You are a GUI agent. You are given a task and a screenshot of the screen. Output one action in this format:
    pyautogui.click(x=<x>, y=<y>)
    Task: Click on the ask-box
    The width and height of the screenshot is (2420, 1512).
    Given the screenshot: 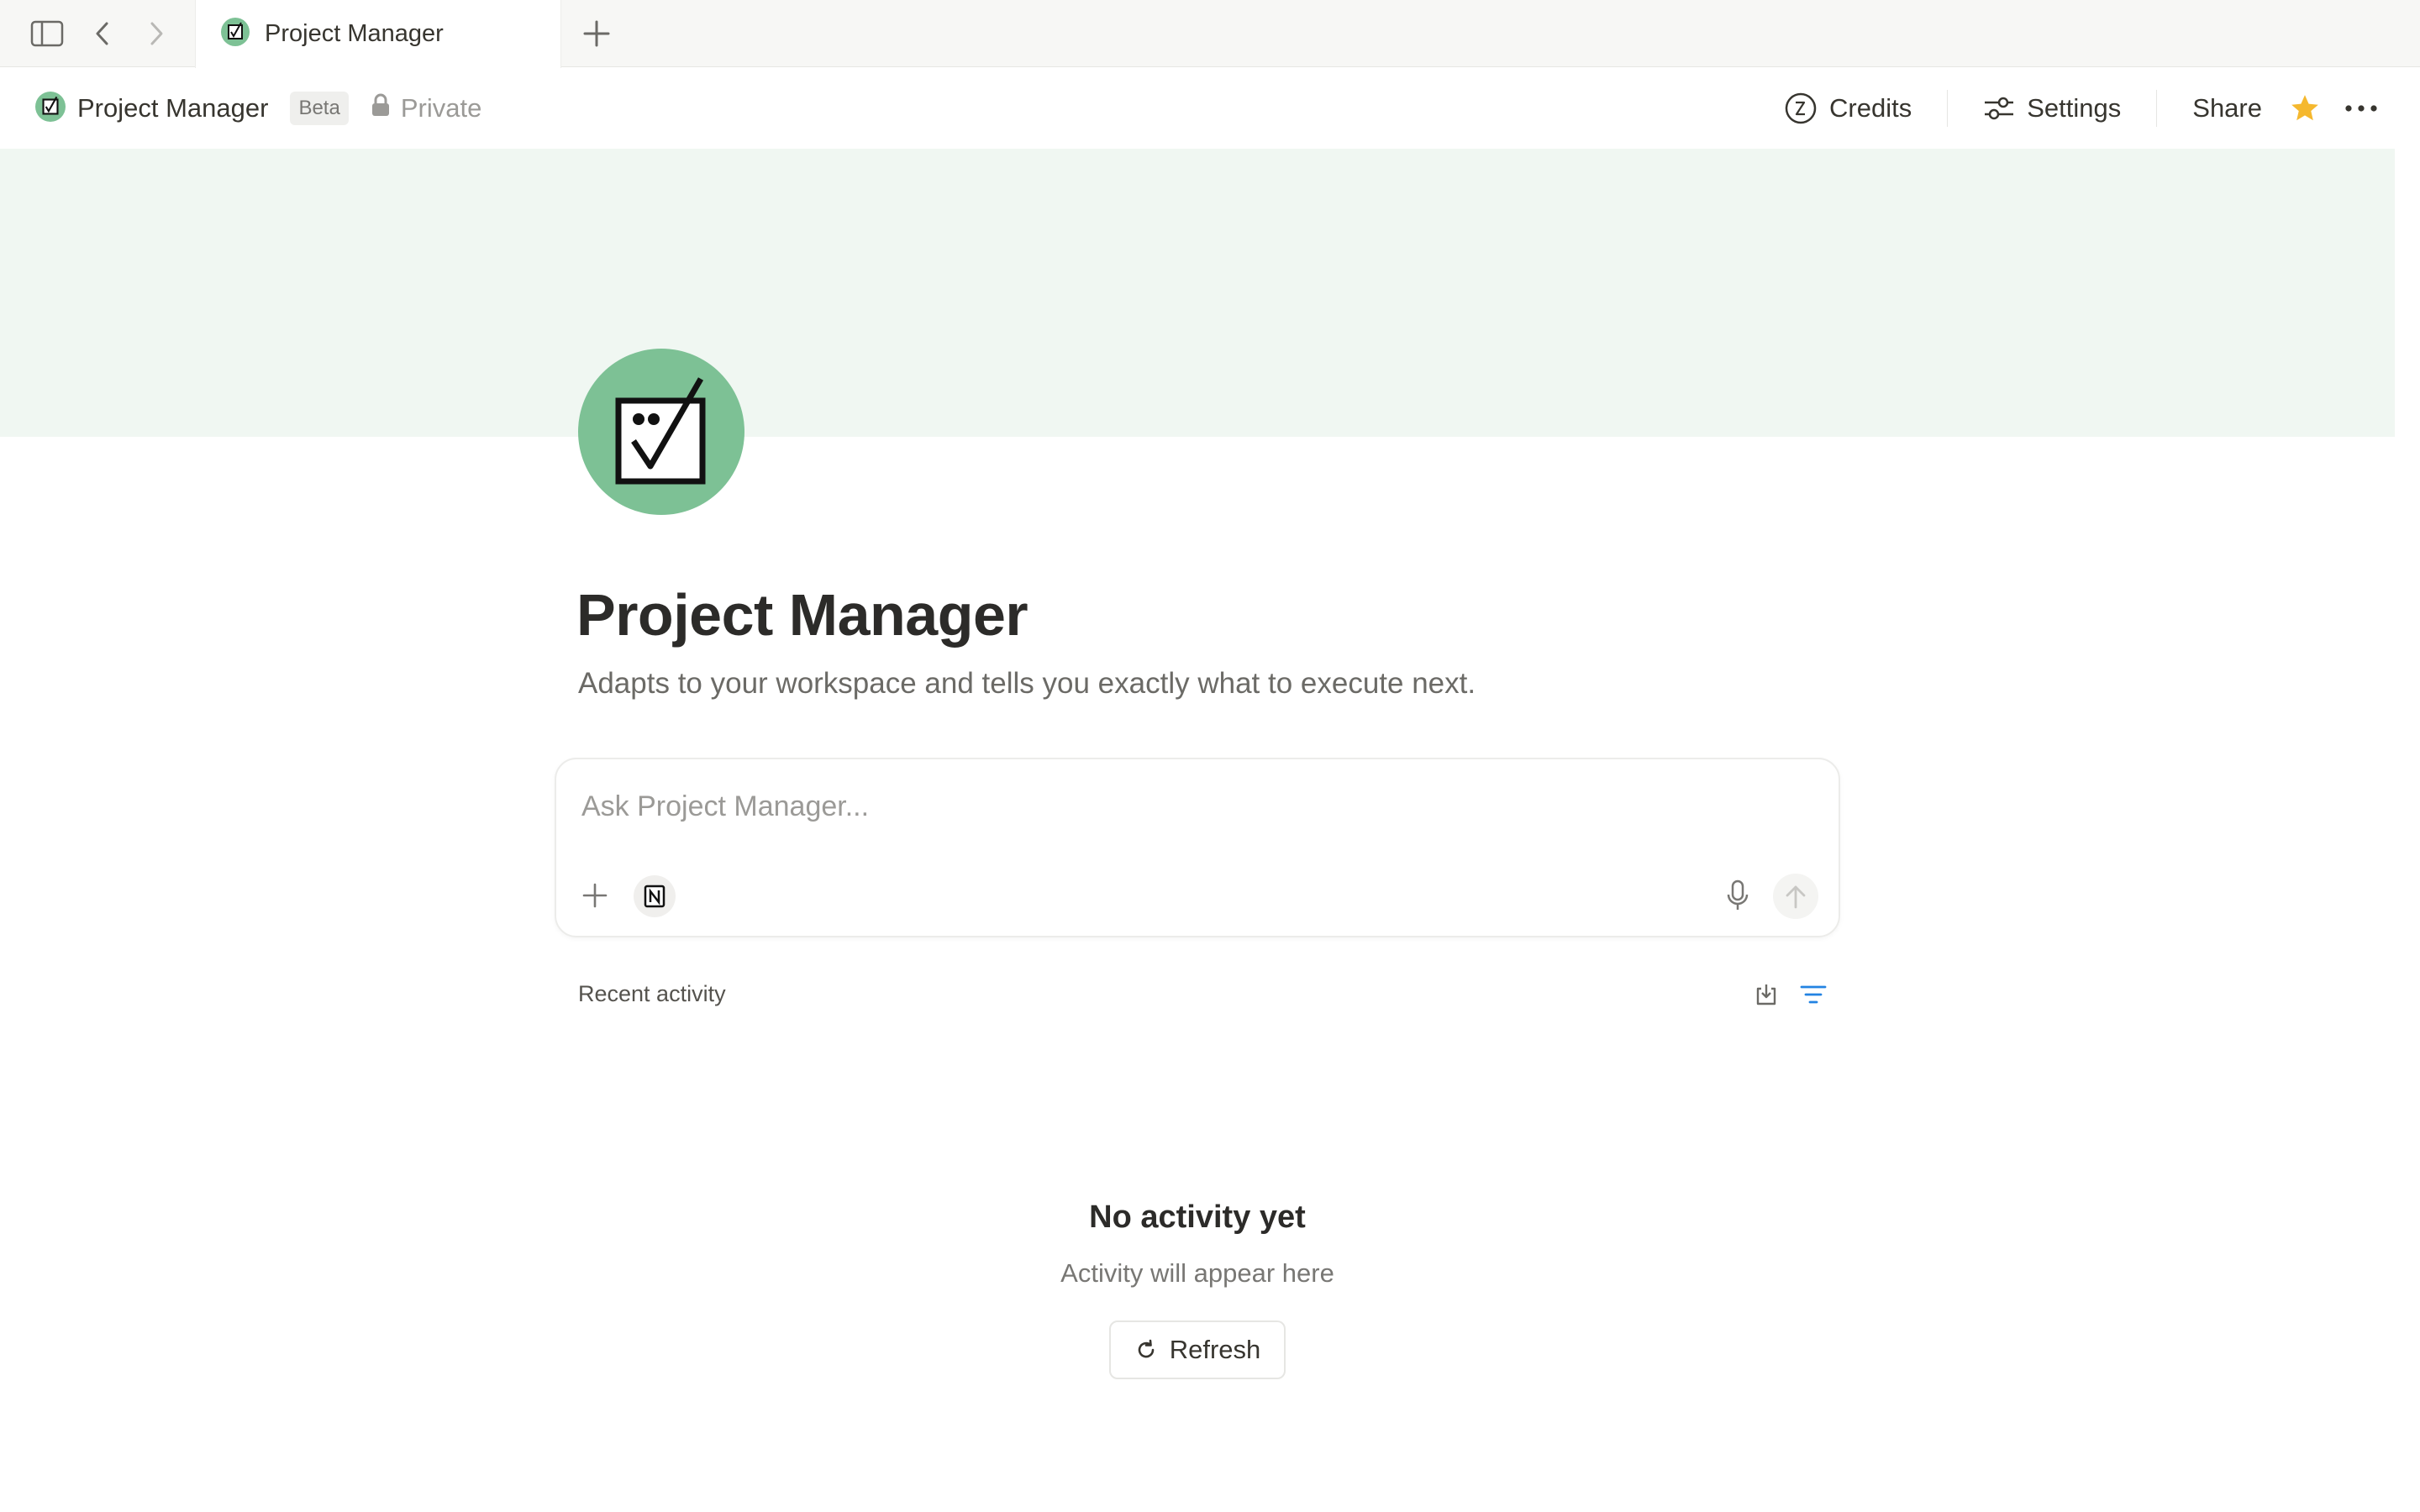 What is the action you would take?
    pyautogui.click(x=1197, y=847)
    